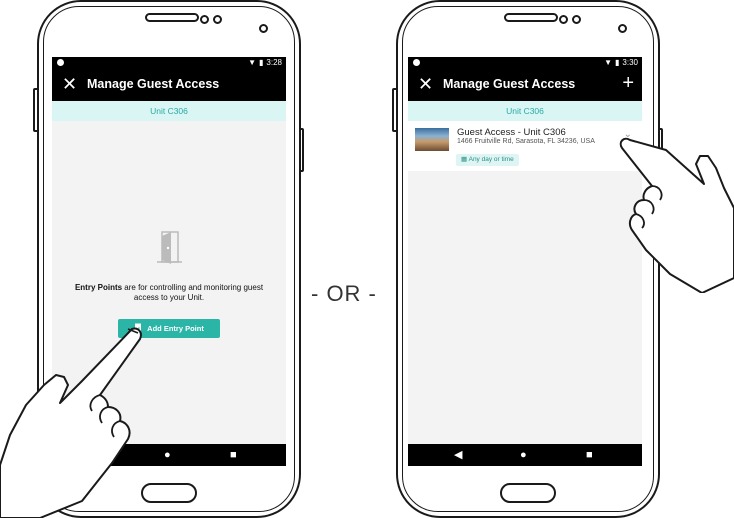 The width and height of the screenshot is (734, 518). What do you see at coordinates (432, 139) in the screenshot?
I see `property-thumbnail` at bounding box center [432, 139].